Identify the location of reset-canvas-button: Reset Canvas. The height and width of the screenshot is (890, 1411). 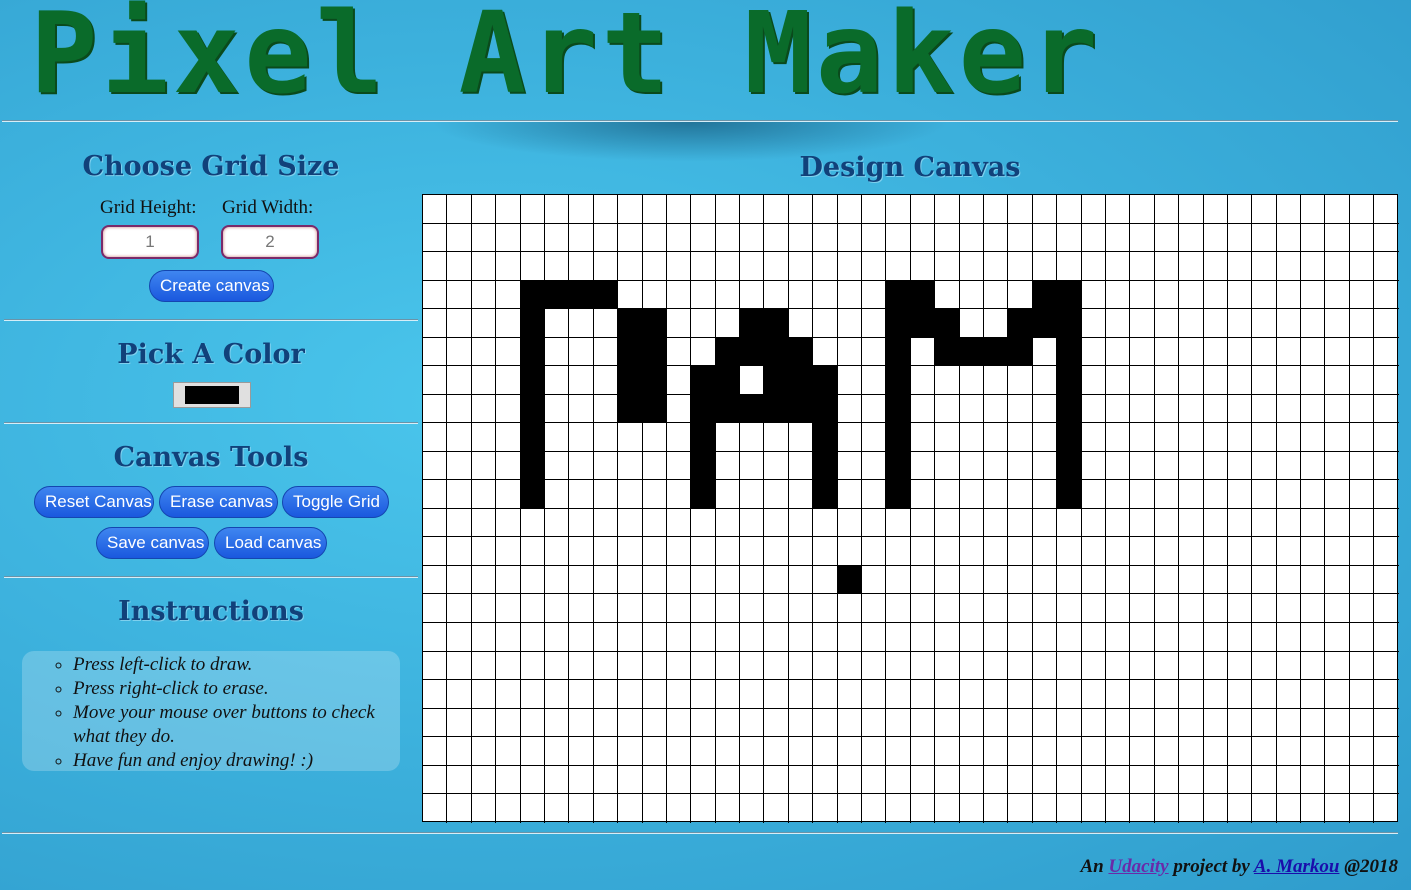
(94, 502).